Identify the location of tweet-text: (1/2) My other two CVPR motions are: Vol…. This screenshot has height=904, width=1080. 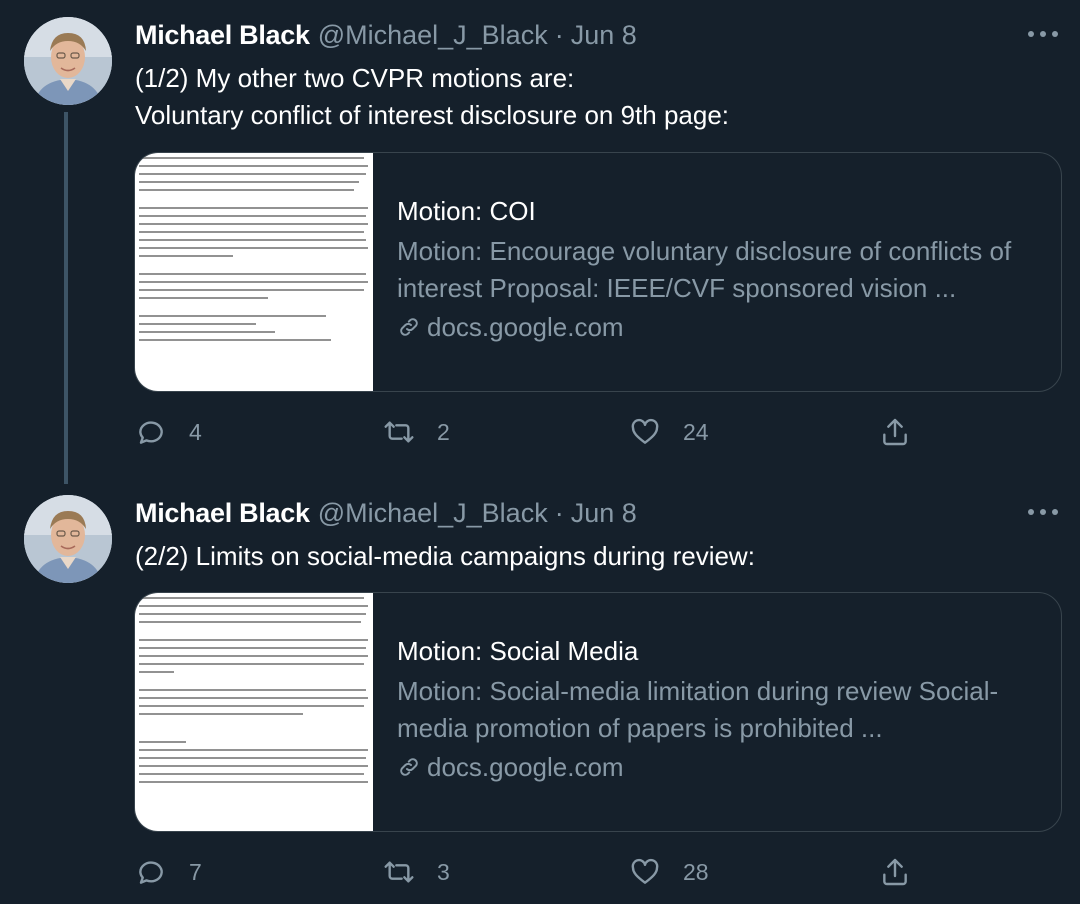
(585, 97).